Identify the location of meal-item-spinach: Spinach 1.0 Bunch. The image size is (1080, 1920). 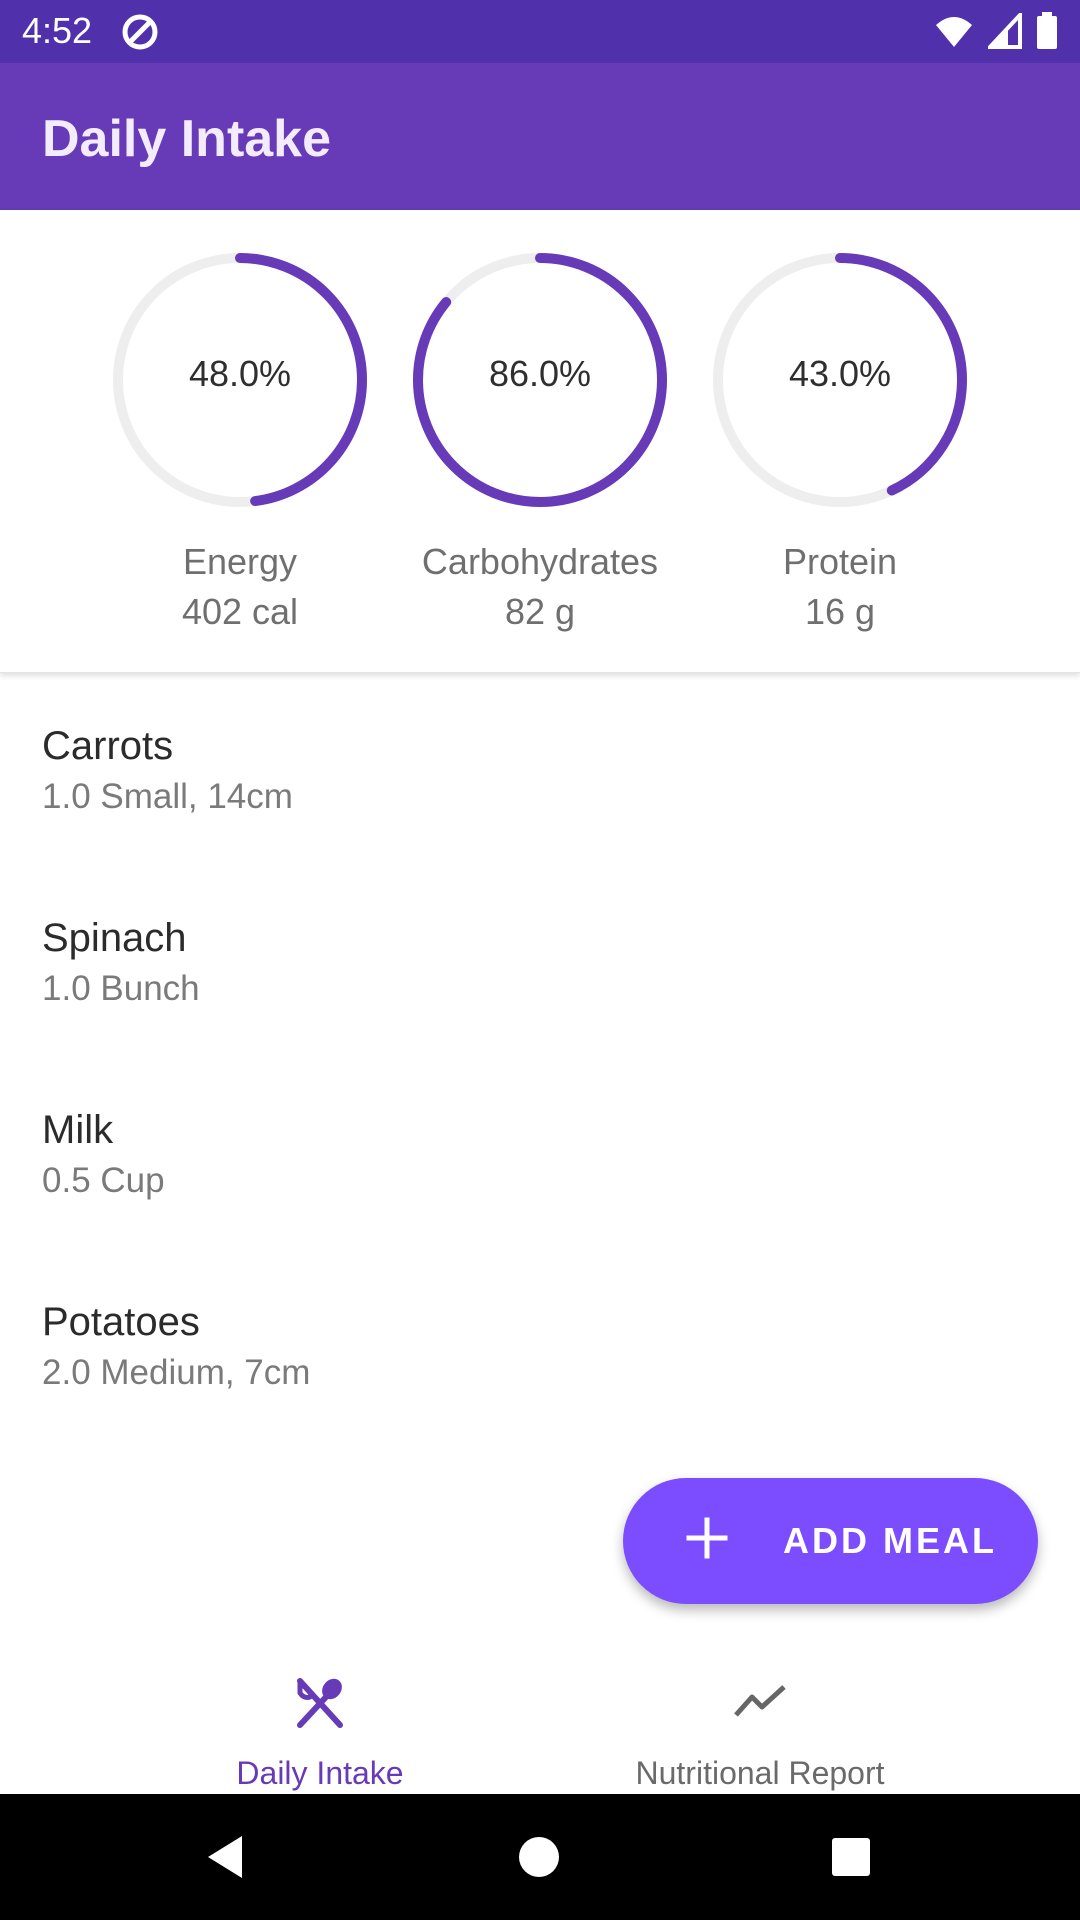
(540, 960).